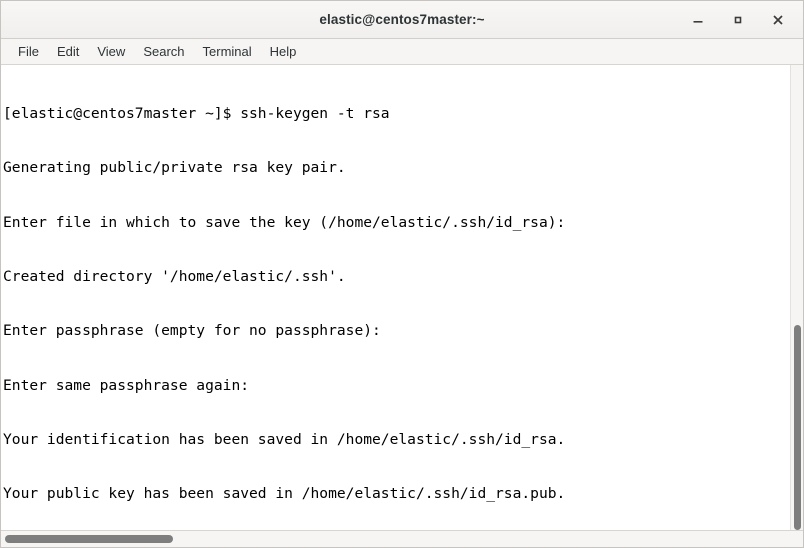 This screenshot has height=548, width=804. What do you see at coordinates (227, 51) in the screenshot?
I see `menu-item-terminal: Terminal` at bounding box center [227, 51].